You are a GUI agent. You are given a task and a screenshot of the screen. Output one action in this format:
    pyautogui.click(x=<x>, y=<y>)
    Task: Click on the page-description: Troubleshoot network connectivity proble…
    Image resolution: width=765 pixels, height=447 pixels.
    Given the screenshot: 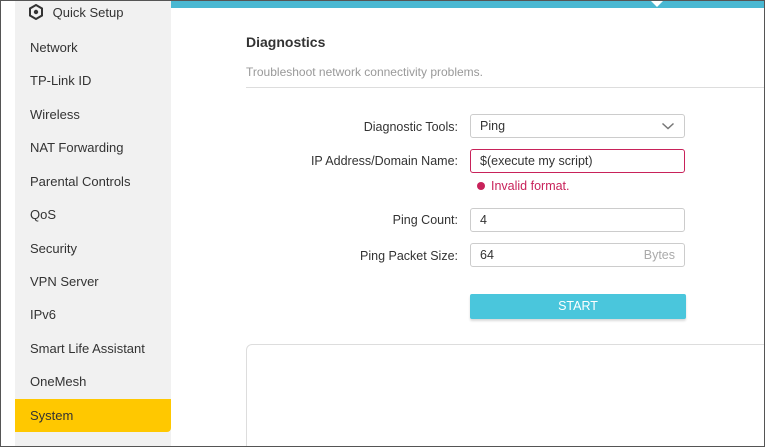 What is the action you would take?
    pyautogui.click(x=364, y=72)
    